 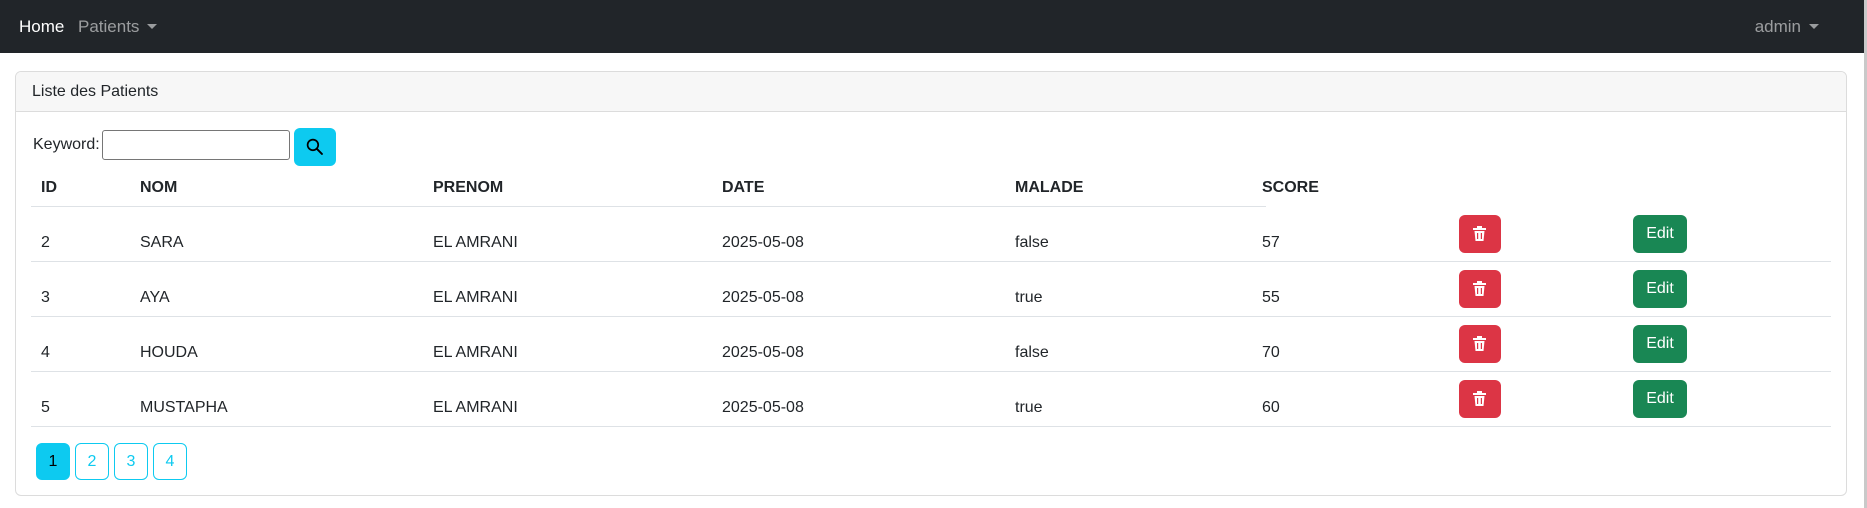 What do you see at coordinates (196, 145) in the screenshot?
I see `search-input` at bounding box center [196, 145].